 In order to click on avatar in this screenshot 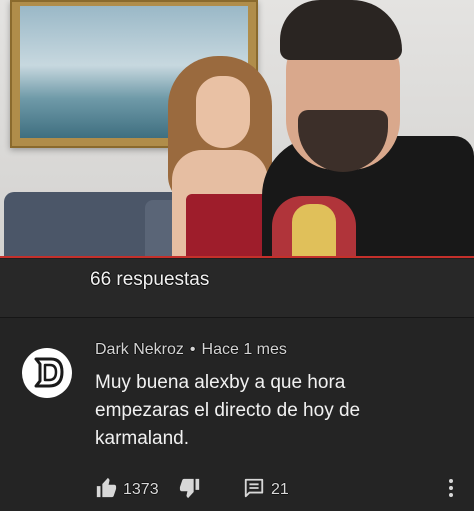, I will do `click(47, 373)`.